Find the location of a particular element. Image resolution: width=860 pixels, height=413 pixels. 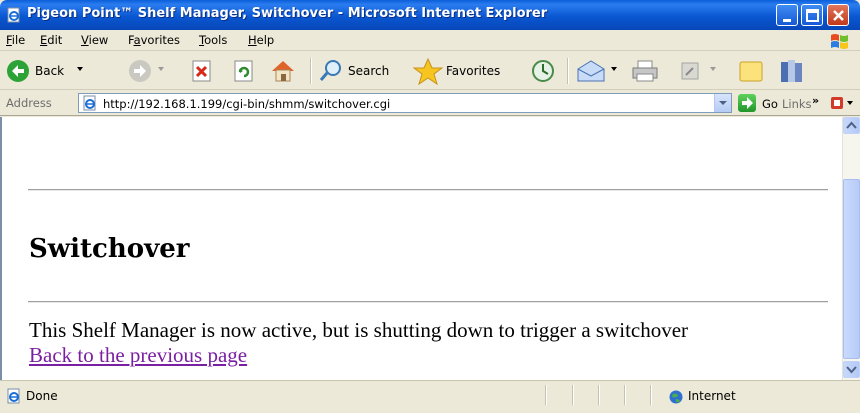

forward-button is located at coordinates (146, 71).